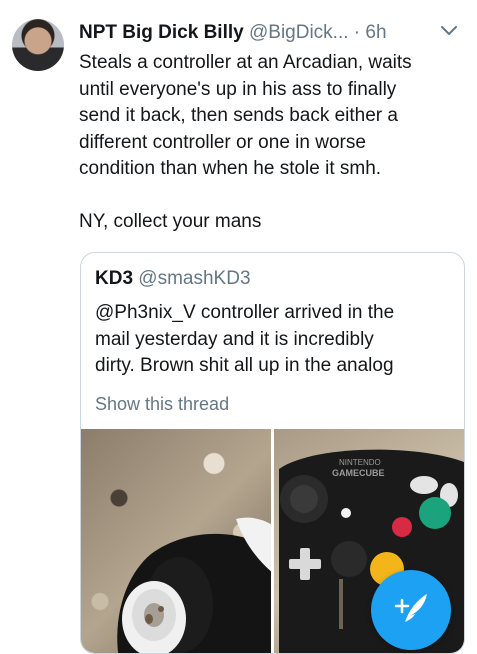 The image size is (477, 654). What do you see at coordinates (358, 473) in the screenshot?
I see `brand-bottom: GAMECUBE` at bounding box center [358, 473].